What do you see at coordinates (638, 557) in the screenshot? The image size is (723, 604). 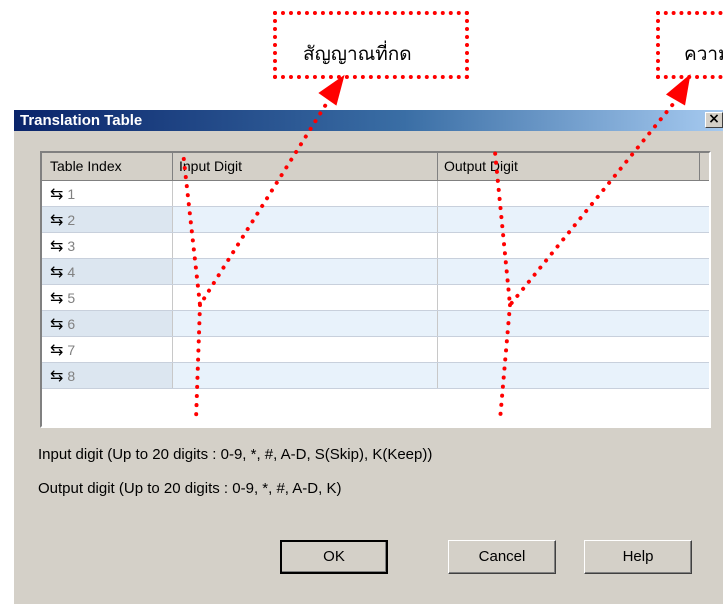 I see `help-button: Help` at bounding box center [638, 557].